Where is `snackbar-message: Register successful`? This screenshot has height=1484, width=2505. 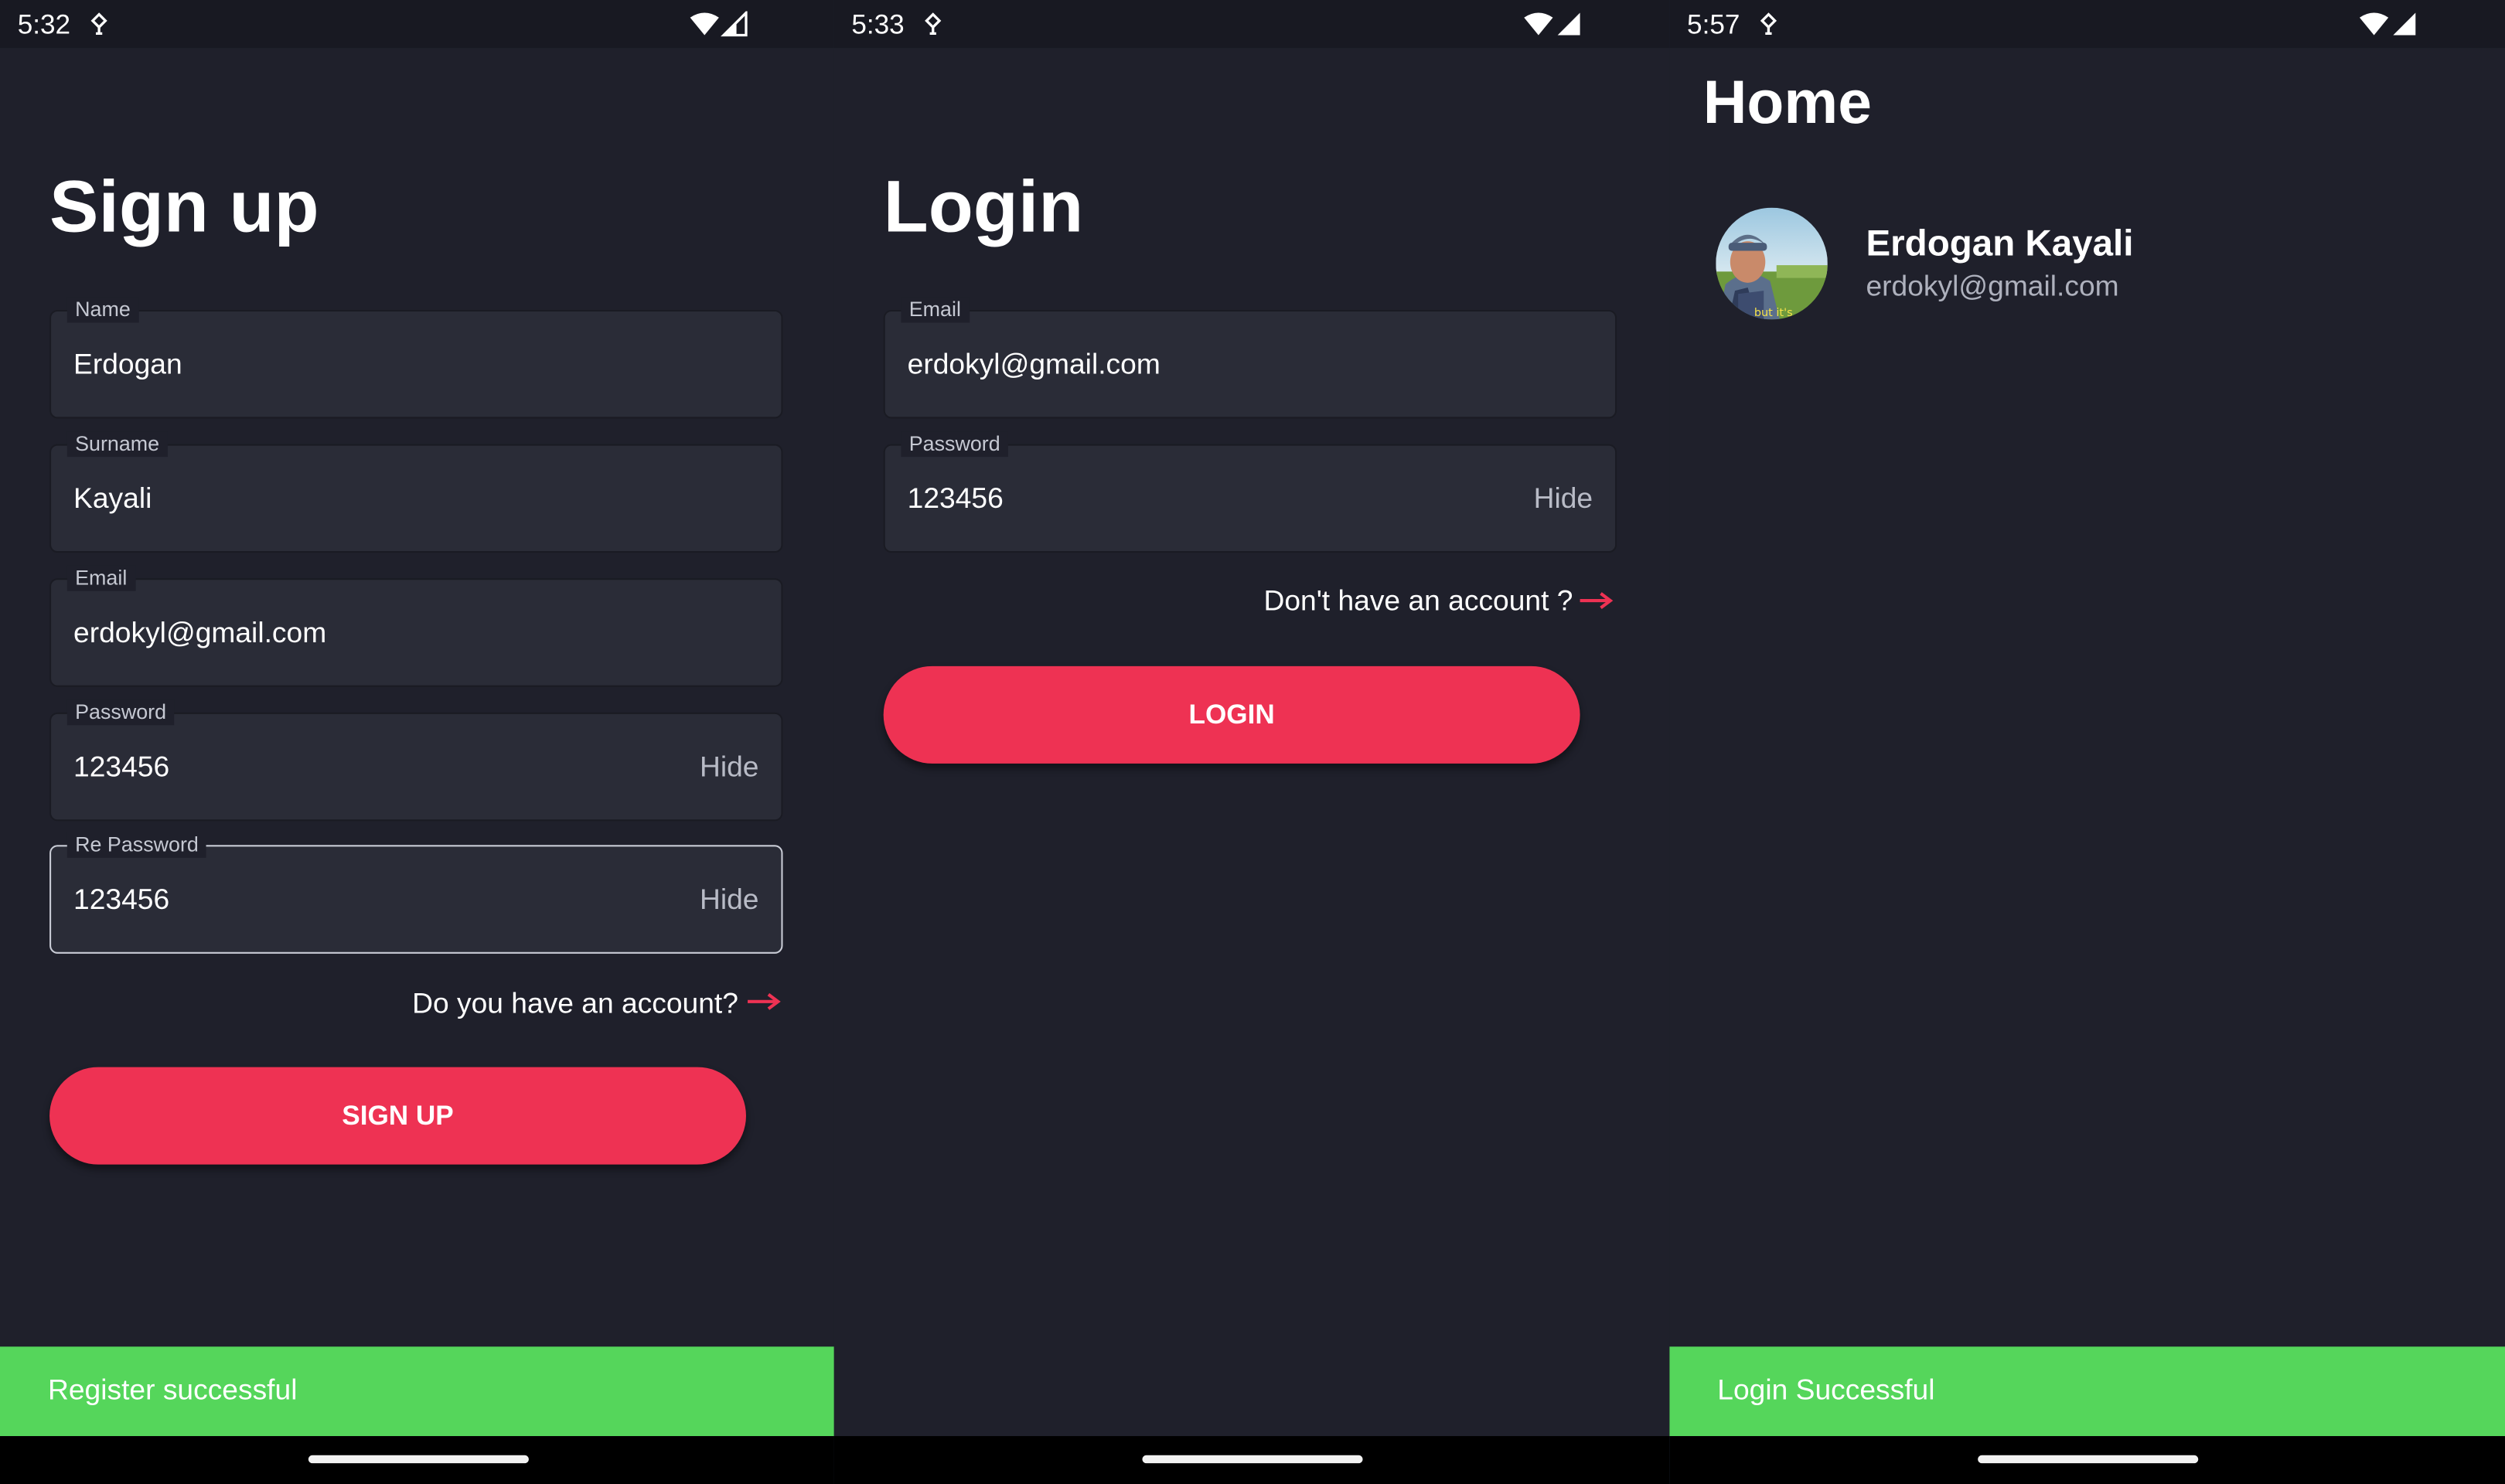 snackbar-message: Register successful is located at coordinates (172, 1389).